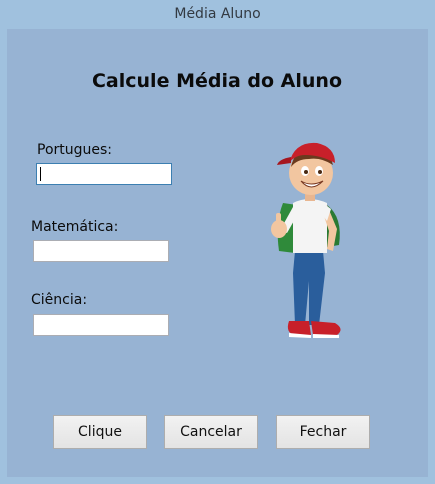  Describe the element at coordinates (211, 432) in the screenshot. I see `cancelar-button: Cancelar` at that location.